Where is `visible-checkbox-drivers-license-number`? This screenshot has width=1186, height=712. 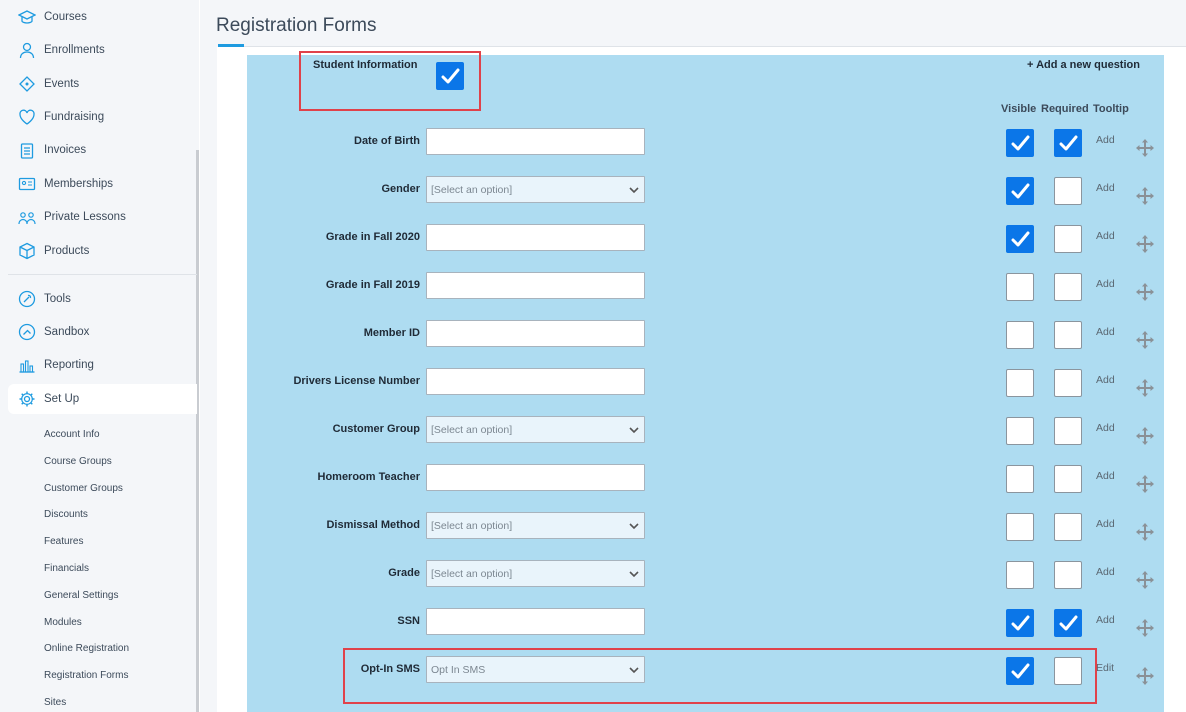
visible-checkbox-drivers-license-number is located at coordinates (1020, 383).